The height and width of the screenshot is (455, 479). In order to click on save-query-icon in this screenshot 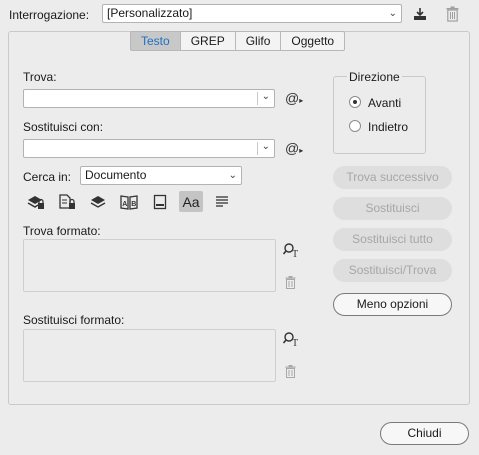, I will do `click(420, 14)`.